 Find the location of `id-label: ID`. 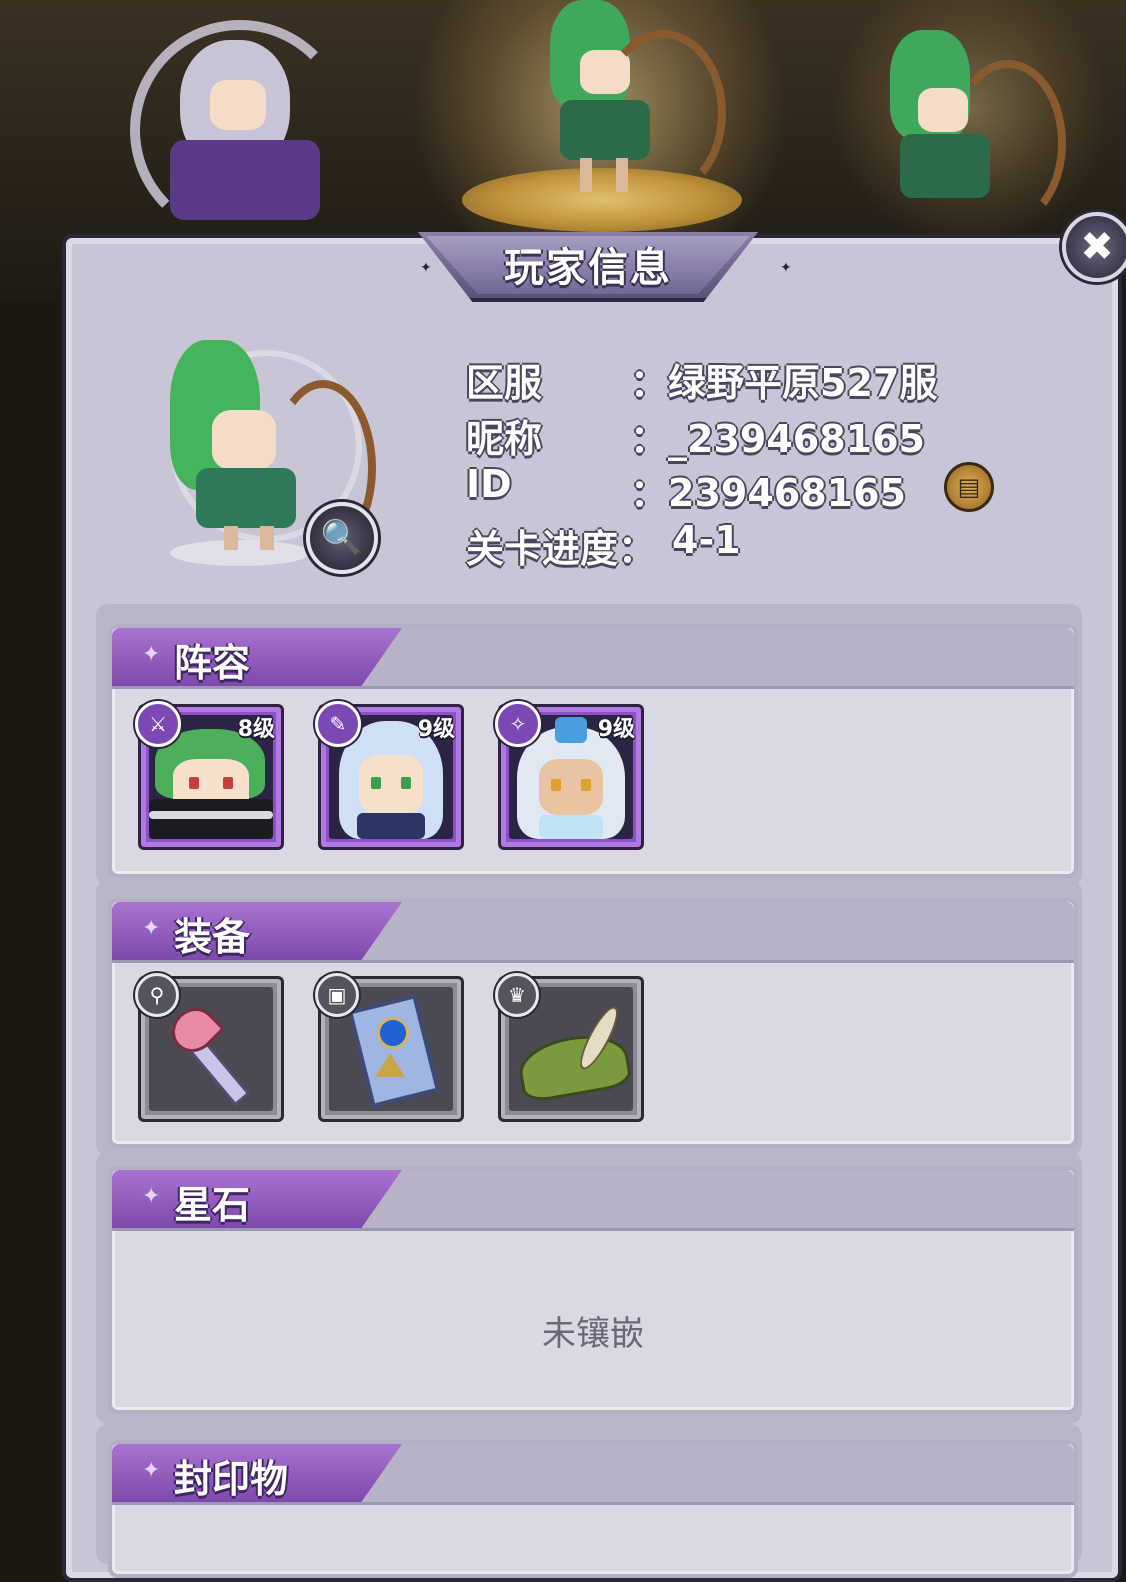

id-label: ID is located at coordinates (489, 484).